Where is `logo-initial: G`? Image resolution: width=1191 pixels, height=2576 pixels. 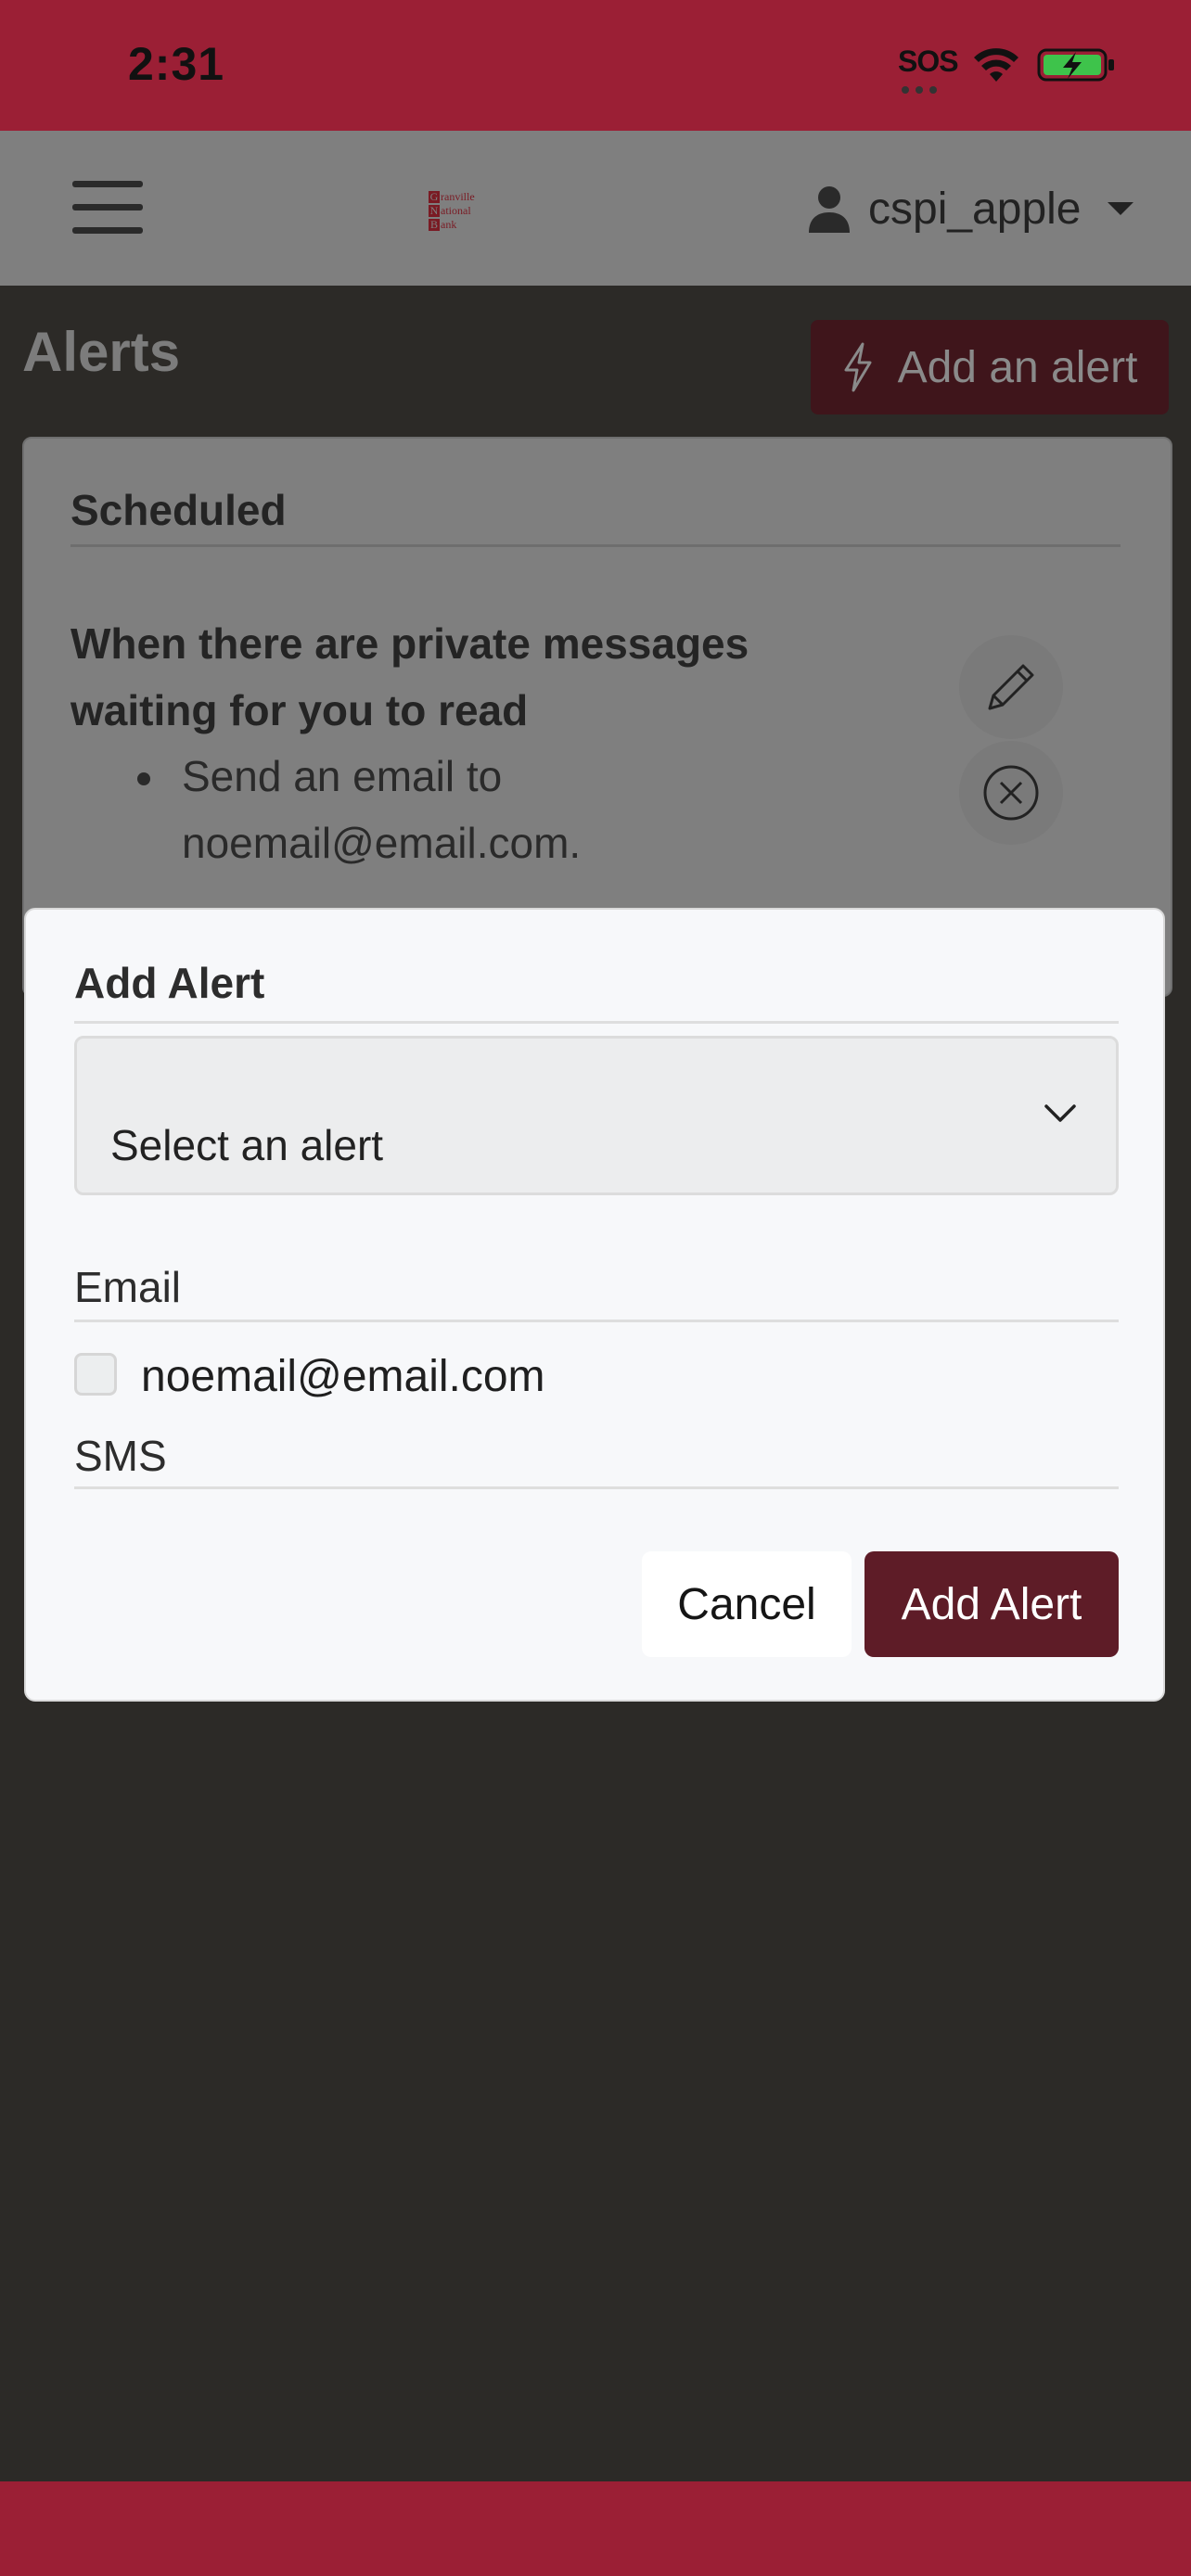 logo-initial: G is located at coordinates (434, 196).